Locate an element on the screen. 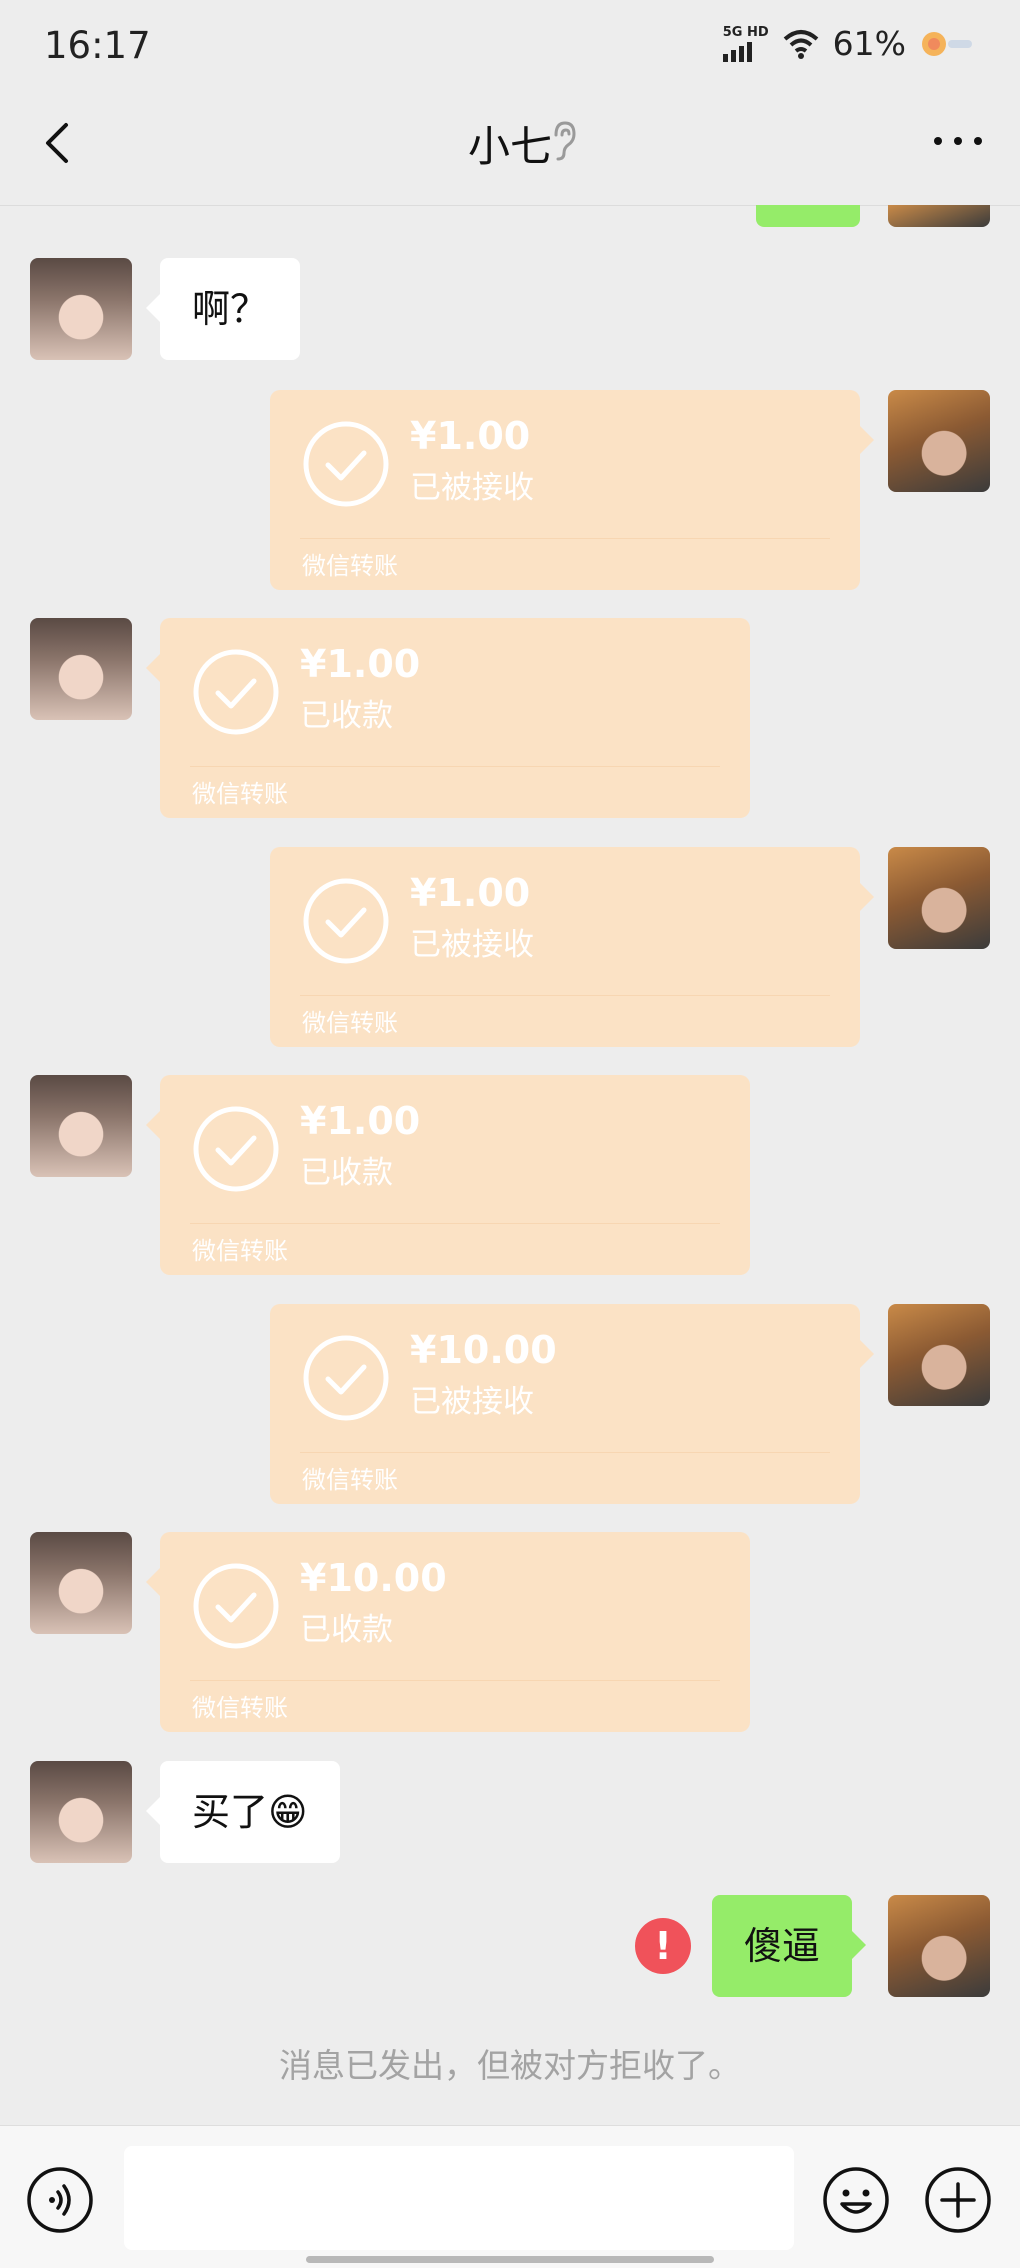 This screenshot has height=2268, width=1020. home-indicator is located at coordinates (510, 2259).